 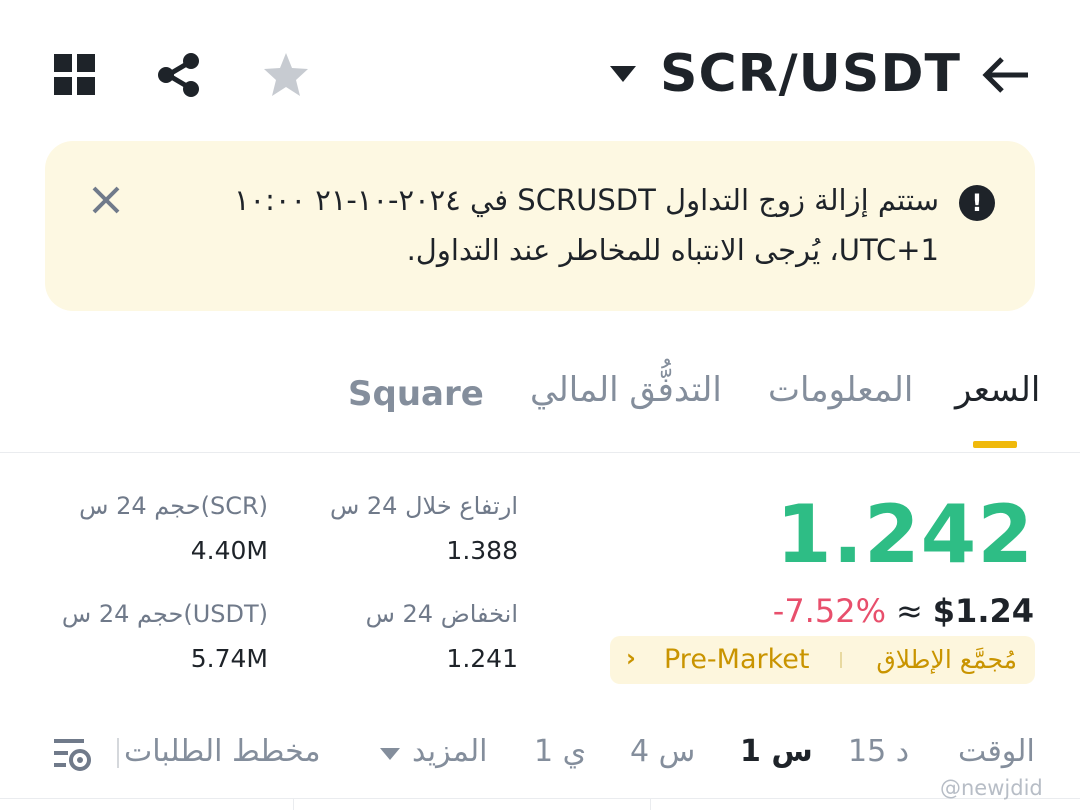 What do you see at coordinates (179, 75) in the screenshot?
I see `share-icon` at bounding box center [179, 75].